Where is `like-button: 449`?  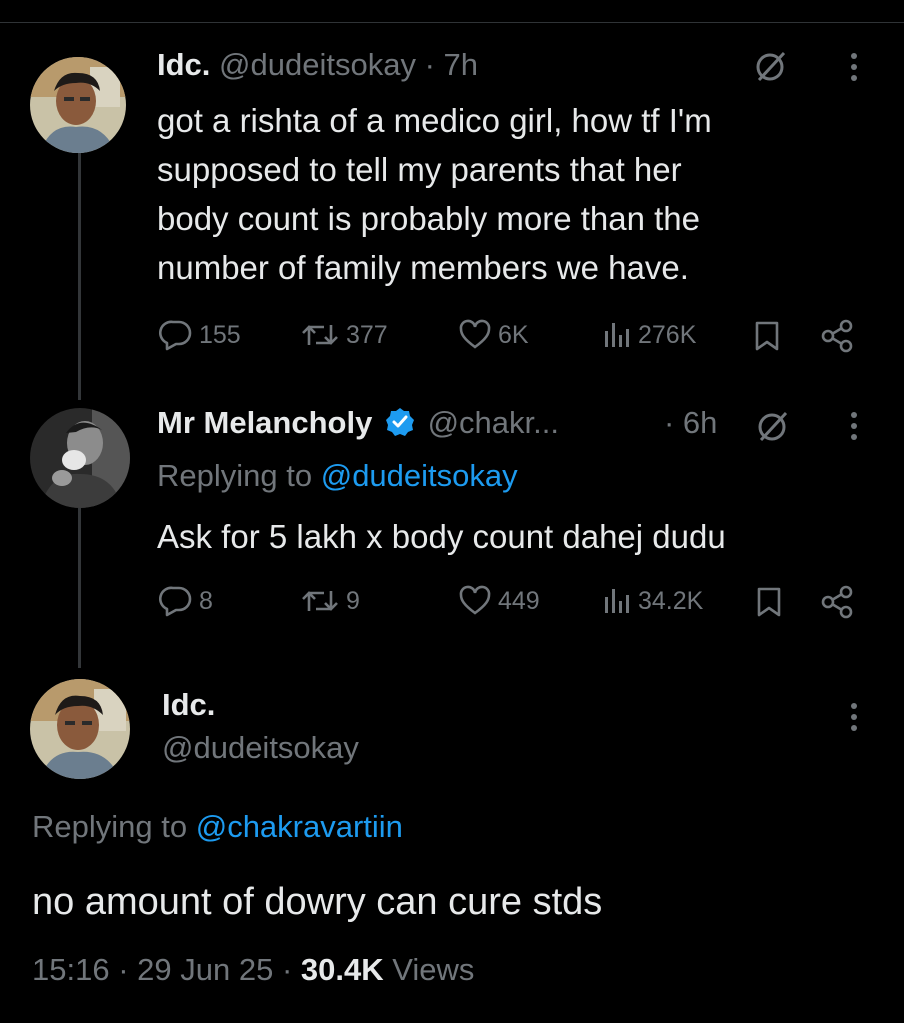 like-button: 449 is located at coordinates (499, 601).